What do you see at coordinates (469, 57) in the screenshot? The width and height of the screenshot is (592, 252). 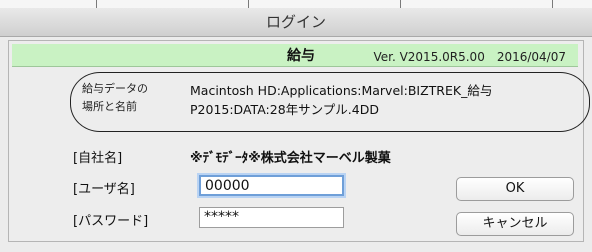 I see `version-text: Ver. V2015.0R5.00 2016/04/07` at bounding box center [469, 57].